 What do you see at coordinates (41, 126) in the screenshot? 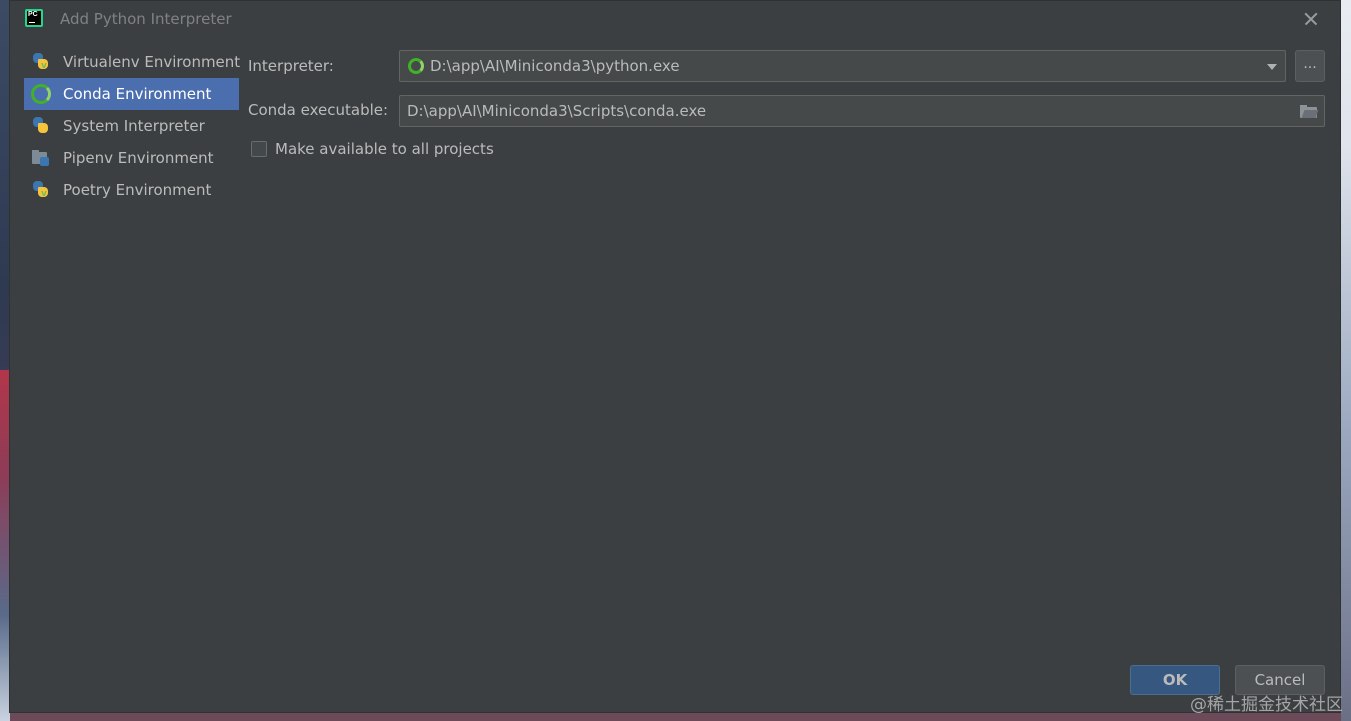
I see `python-icon` at bounding box center [41, 126].